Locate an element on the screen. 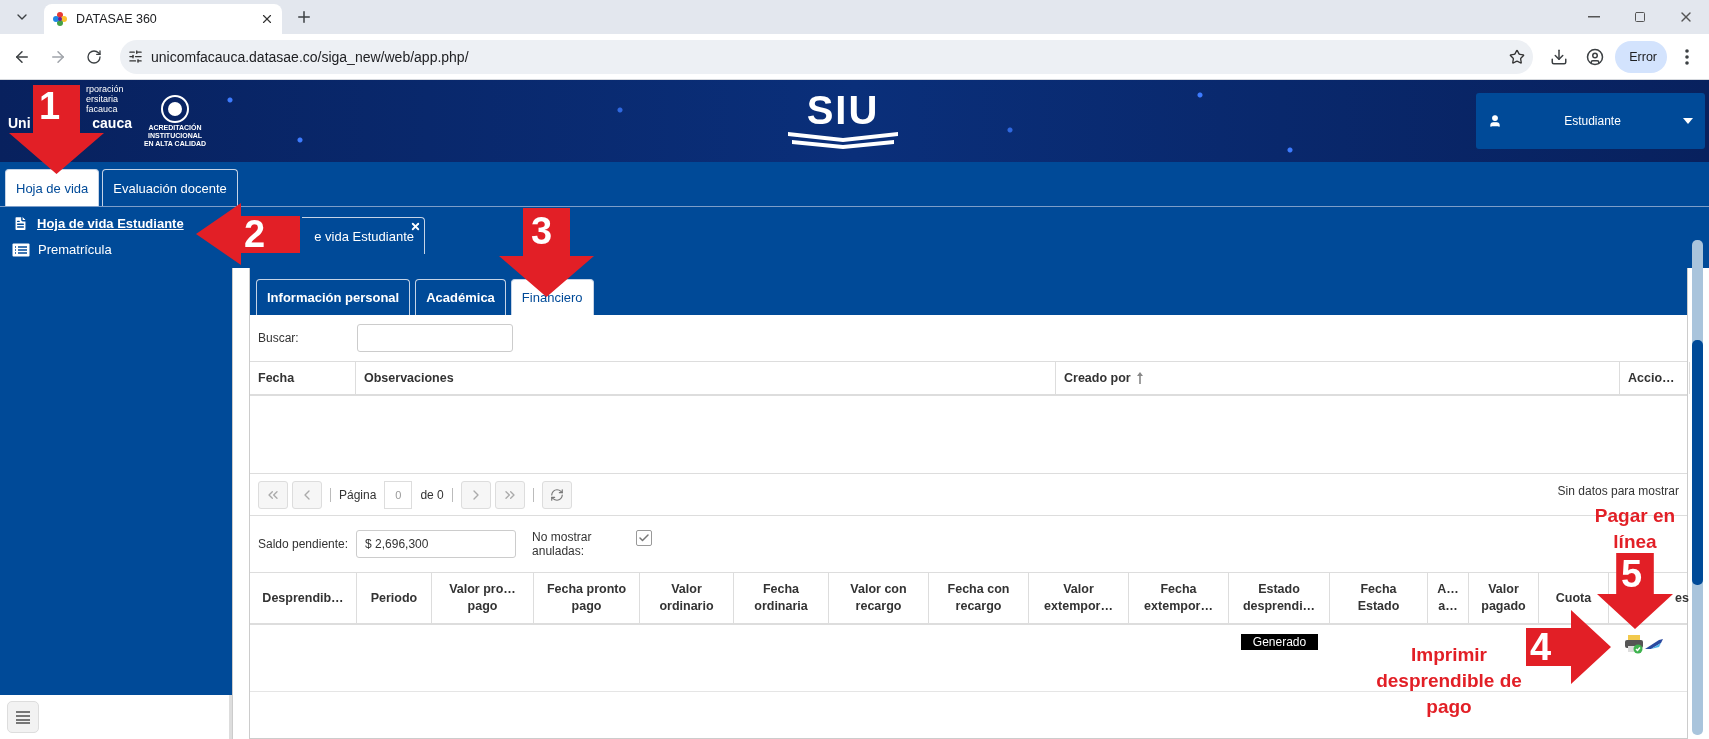 Image resolution: width=1709 pixels, height=739 pixels. balance-label: Saldo pendiente: is located at coordinates (303, 544).